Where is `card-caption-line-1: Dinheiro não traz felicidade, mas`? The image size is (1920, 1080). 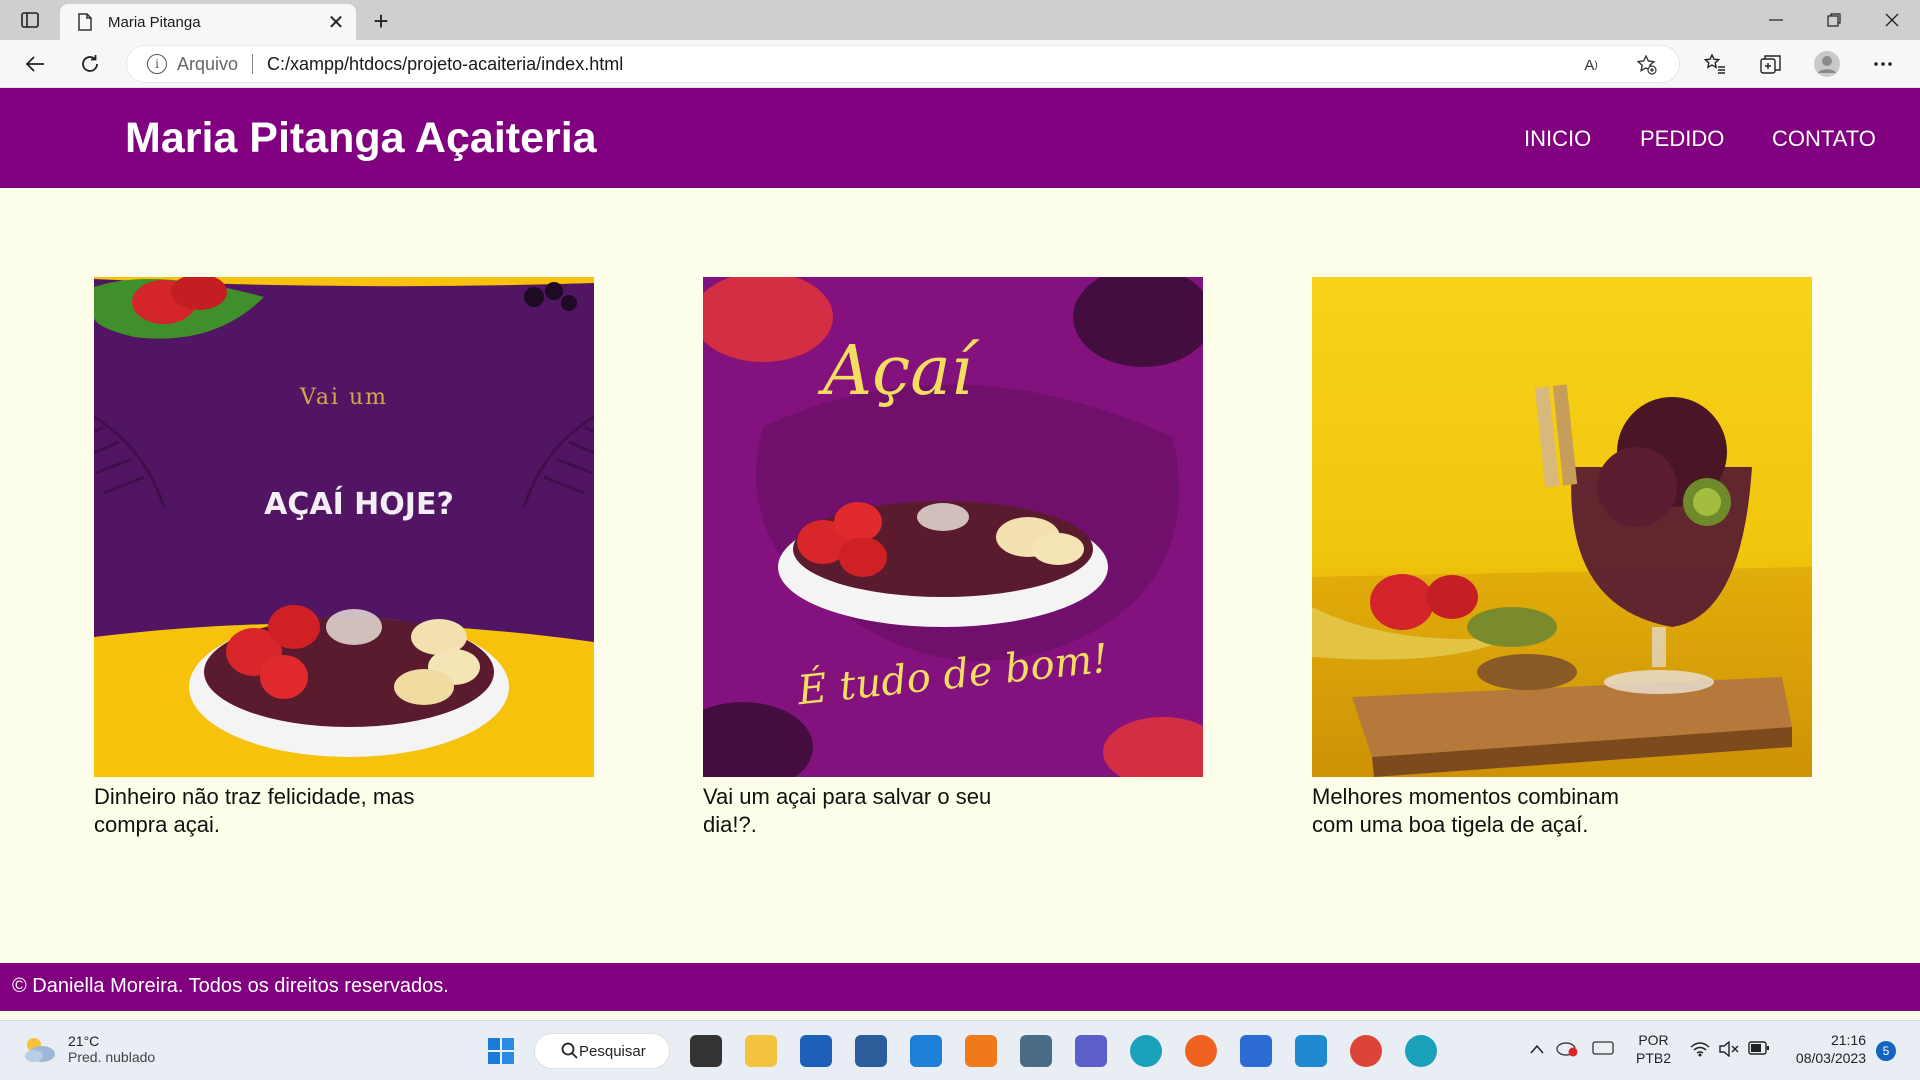
card-caption-line-1: Dinheiro não traz felicidade, mas is located at coordinates (254, 796).